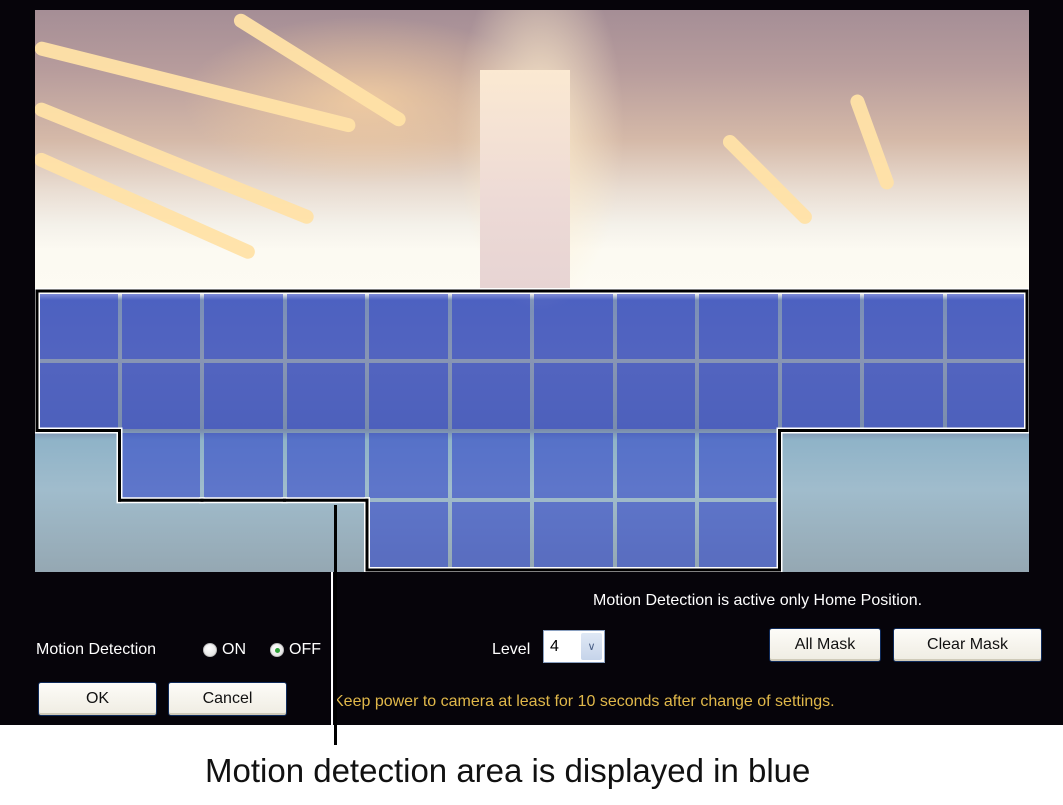 This screenshot has width=1063, height=805. Describe the element at coordinates (305, 650) in the screenshot. I see `motion-detection-off-label: OFF` at that location.